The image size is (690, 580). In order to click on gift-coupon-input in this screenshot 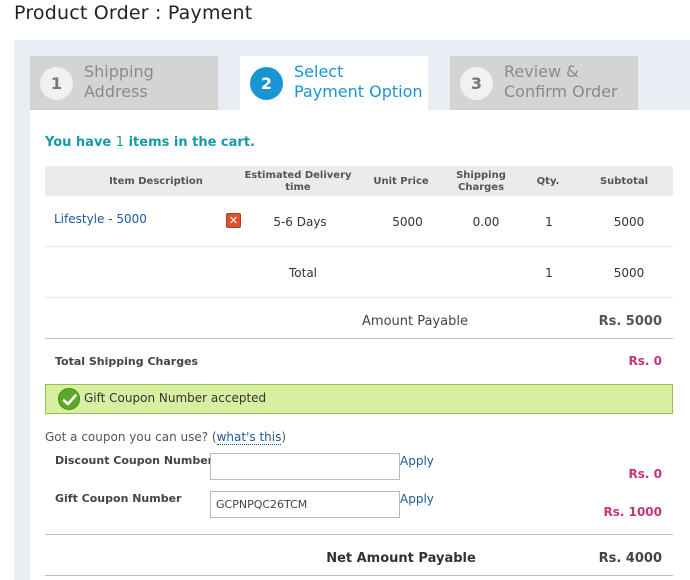, I will do `click(305, 504)`.